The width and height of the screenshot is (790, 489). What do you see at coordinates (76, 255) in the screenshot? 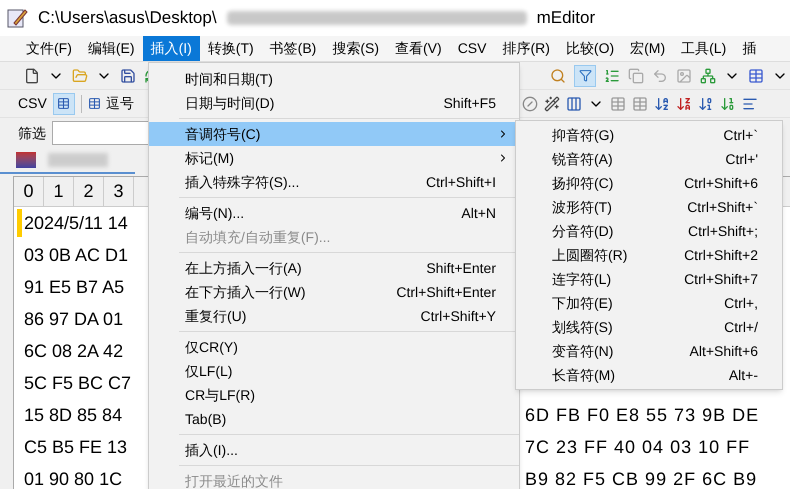
I see `grid-row-text: 03 0B AC D1` at bounding box center [76, 255].